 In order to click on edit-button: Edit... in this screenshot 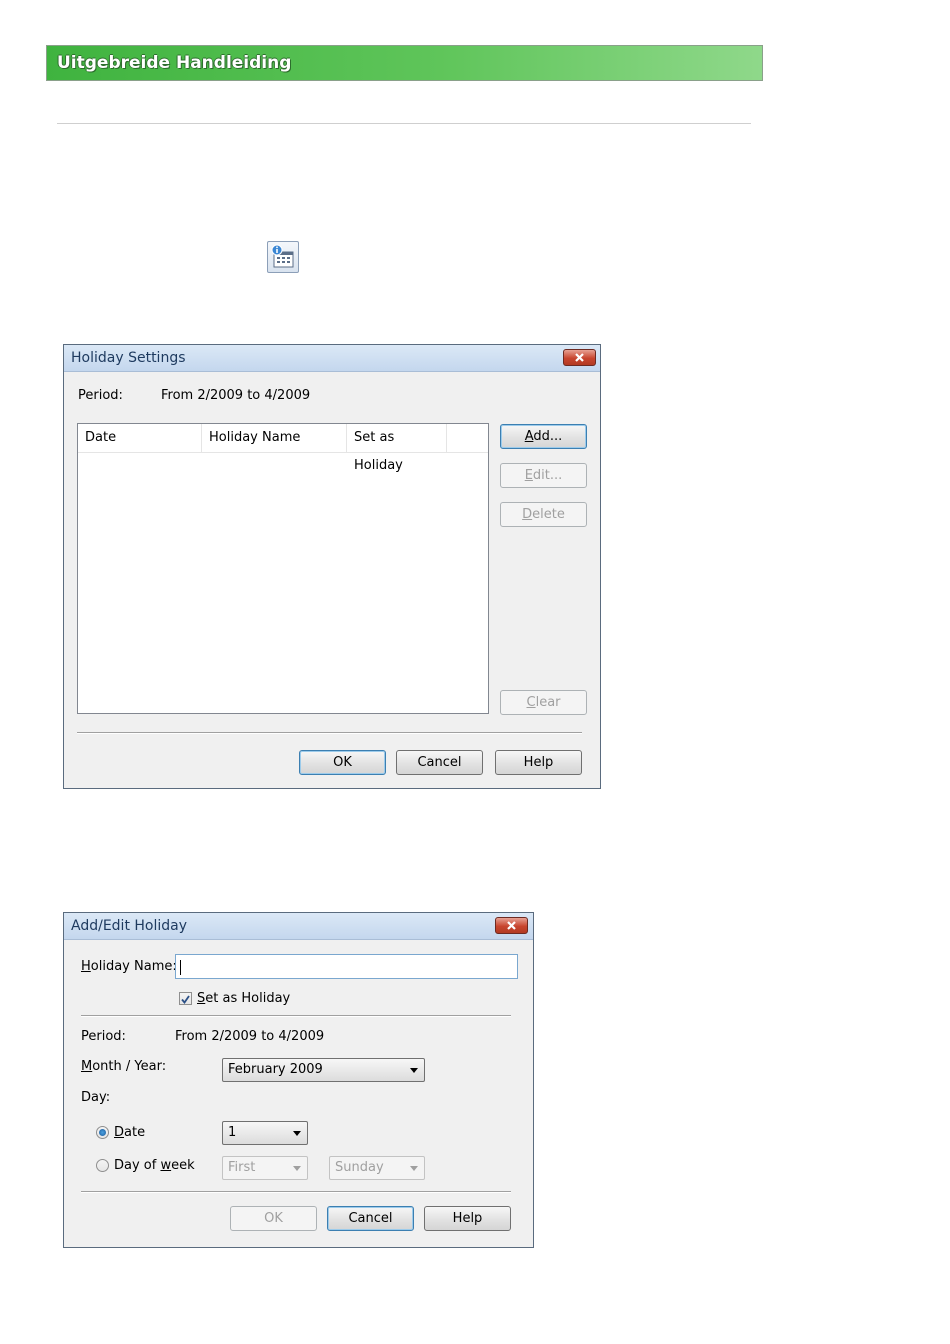, I will do `click(543, 475)`.